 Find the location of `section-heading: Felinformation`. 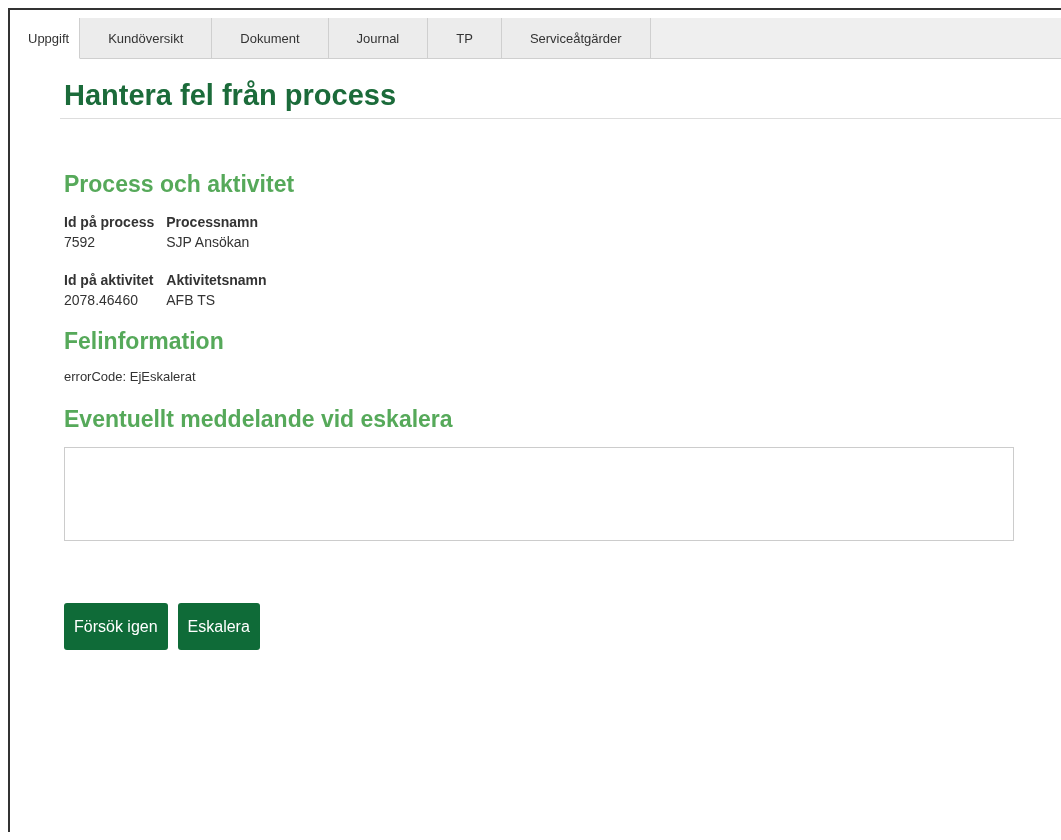

section-heading: Felinformation is located at coordinates (144, 341).